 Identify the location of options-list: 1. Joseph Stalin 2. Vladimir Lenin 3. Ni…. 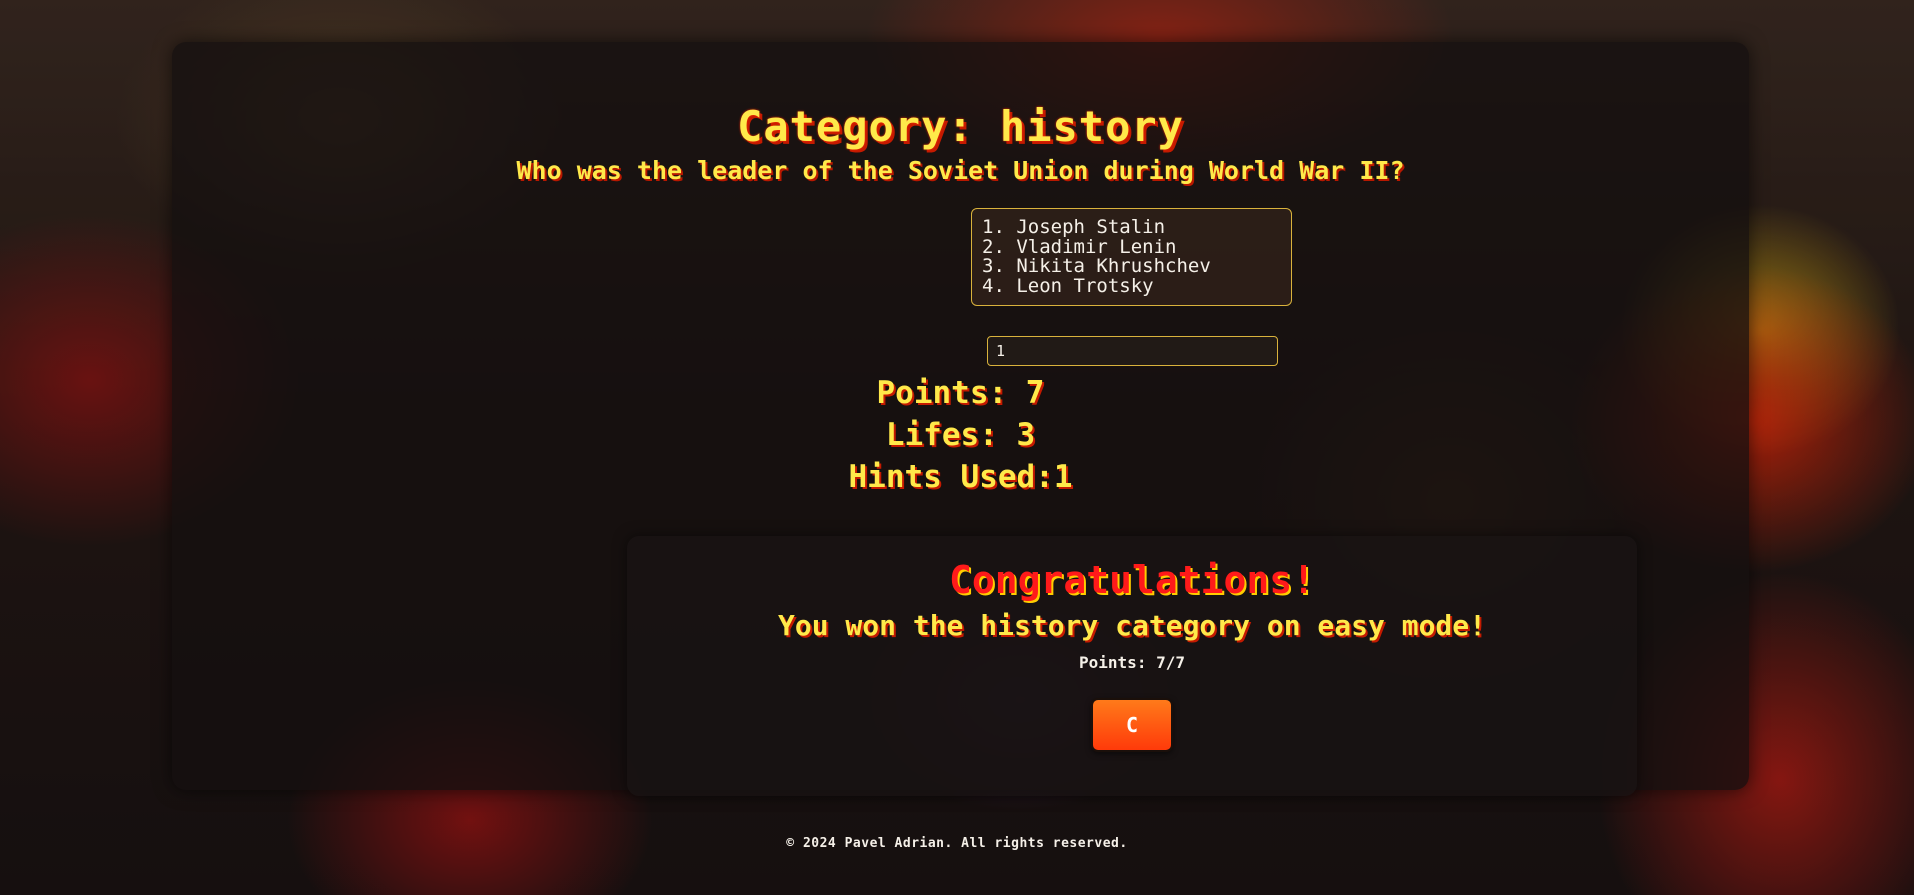
(1131, 257).